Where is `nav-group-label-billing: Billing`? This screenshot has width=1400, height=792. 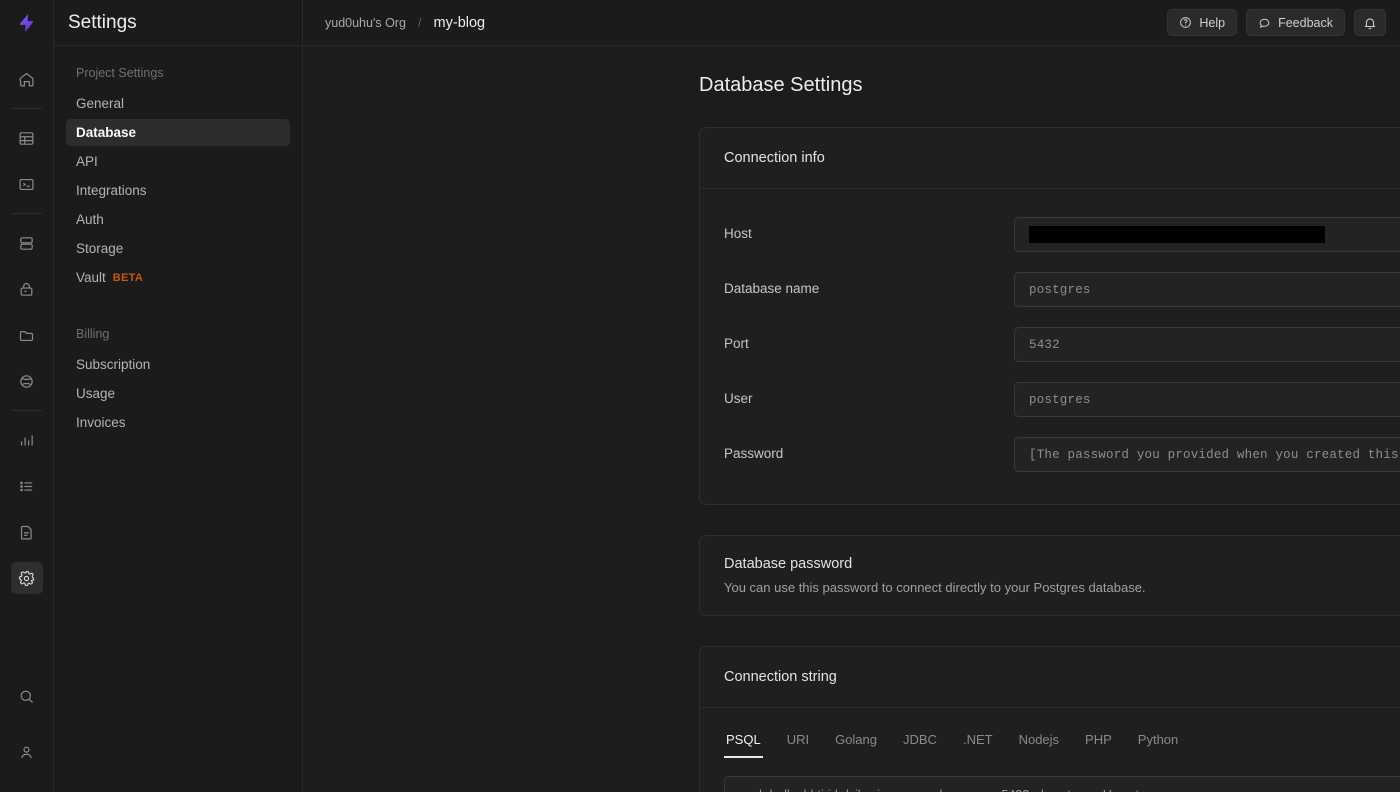
nav-group-label-billing: Billing is located at coordinates (93, 334).